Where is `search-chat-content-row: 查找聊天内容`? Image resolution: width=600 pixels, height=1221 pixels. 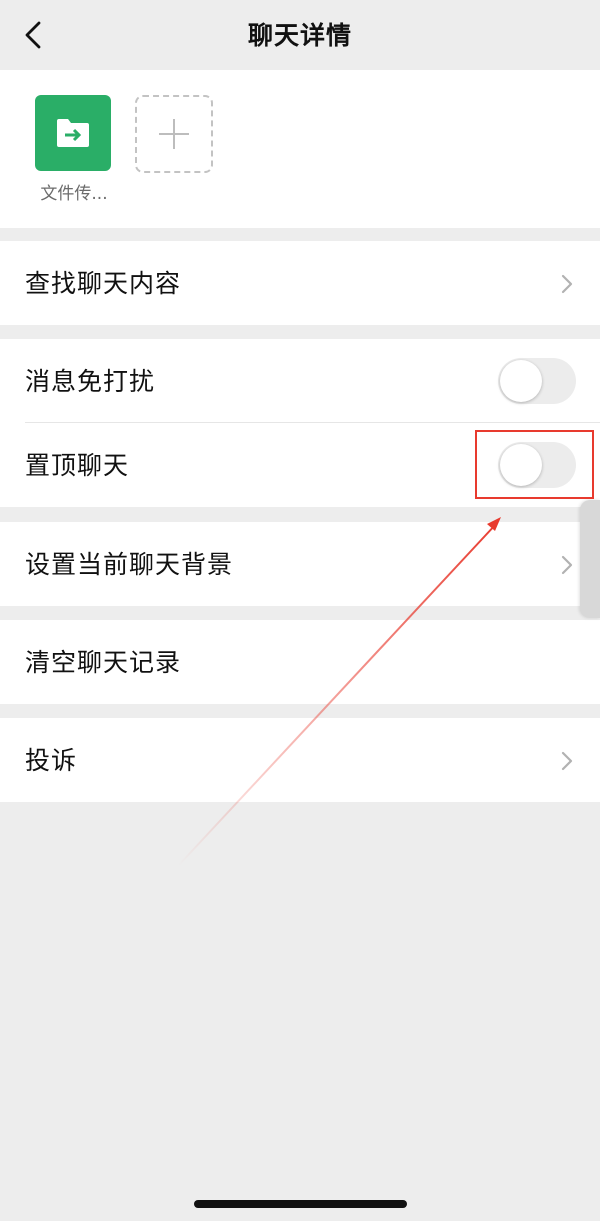
search-chat-content-row: 查找聊天内容 is located at coordinates (300, 283).